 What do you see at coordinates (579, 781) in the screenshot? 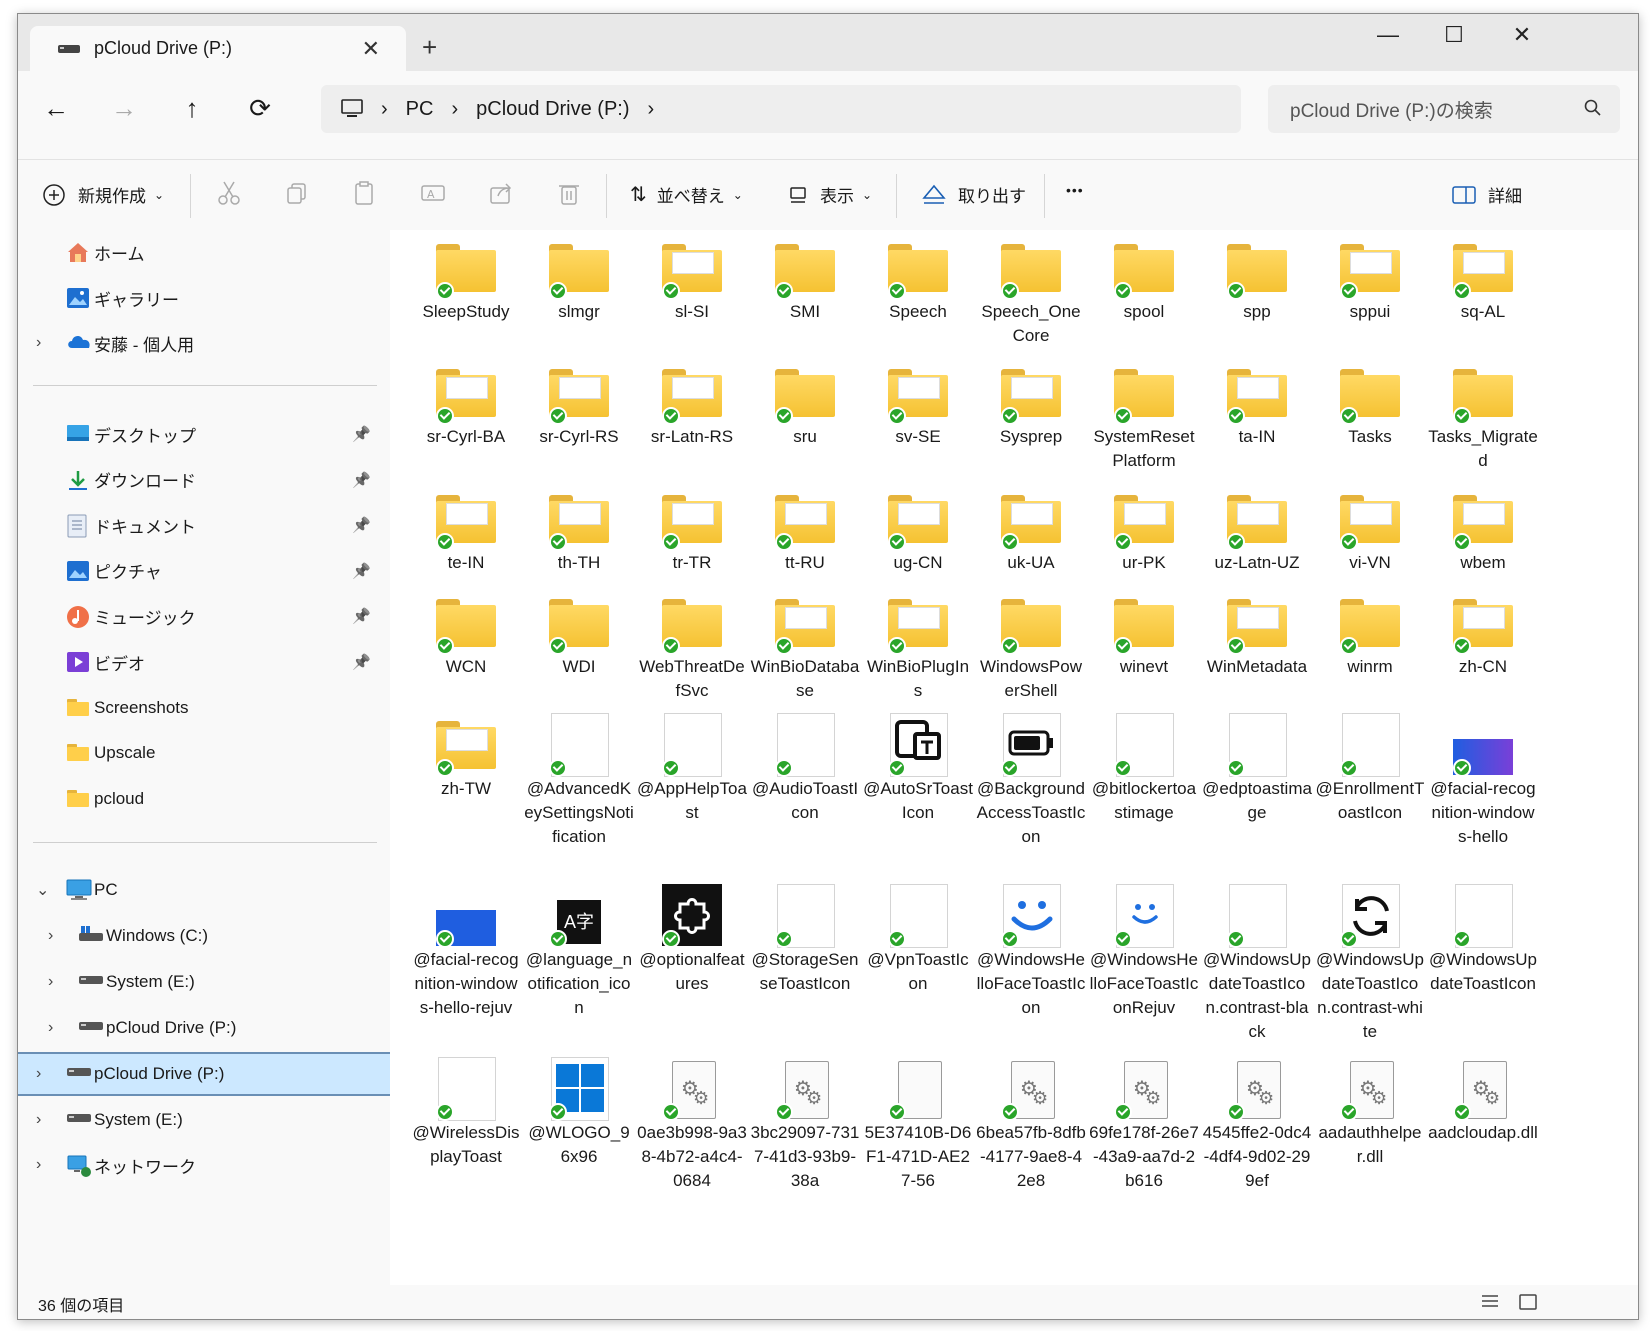
I see `file-item: @AdvancedKeySettingsNotification` at bounding box center [579, 781].